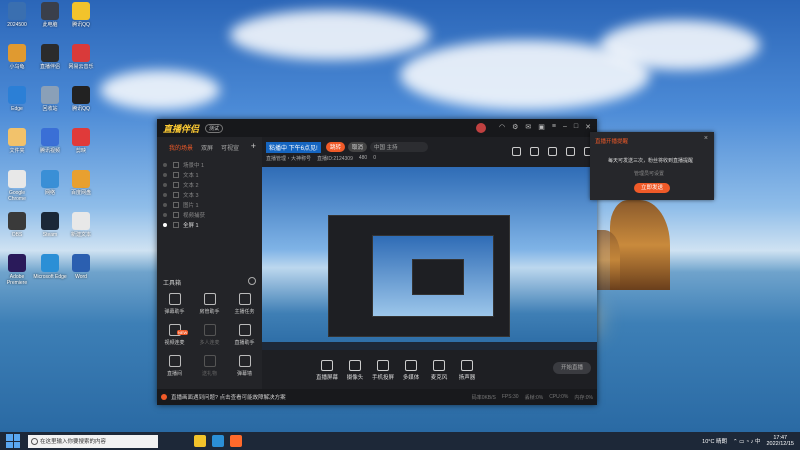 The height and width of the screenshot is (450, 800). What do you see at coordinates (209, 185) in the screenshot?
I see `source-item: 文本 2` at bounding box center [209, 185].